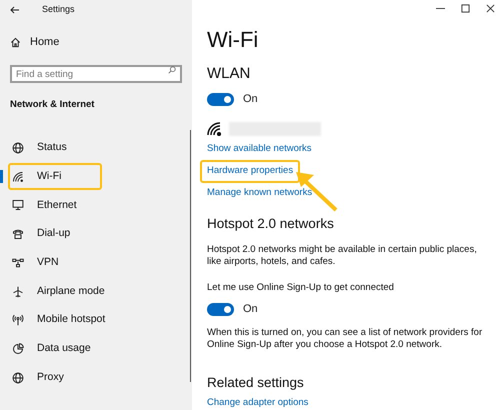 The image size is (500, 410). I want to click on monitor-icon, so click(18, 205).